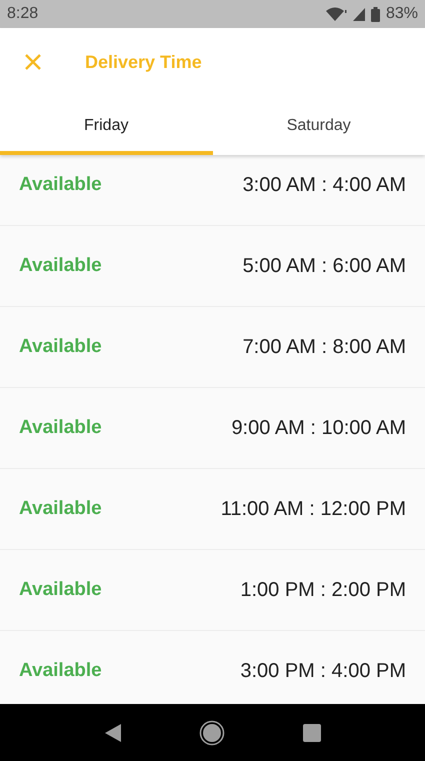 The width and height of the screenshot is (425, 761). Describe the element at coordinates (323, 590) in the screenshot. I see `time-slot: 1:00 PM : 2:00 PM` at that location.